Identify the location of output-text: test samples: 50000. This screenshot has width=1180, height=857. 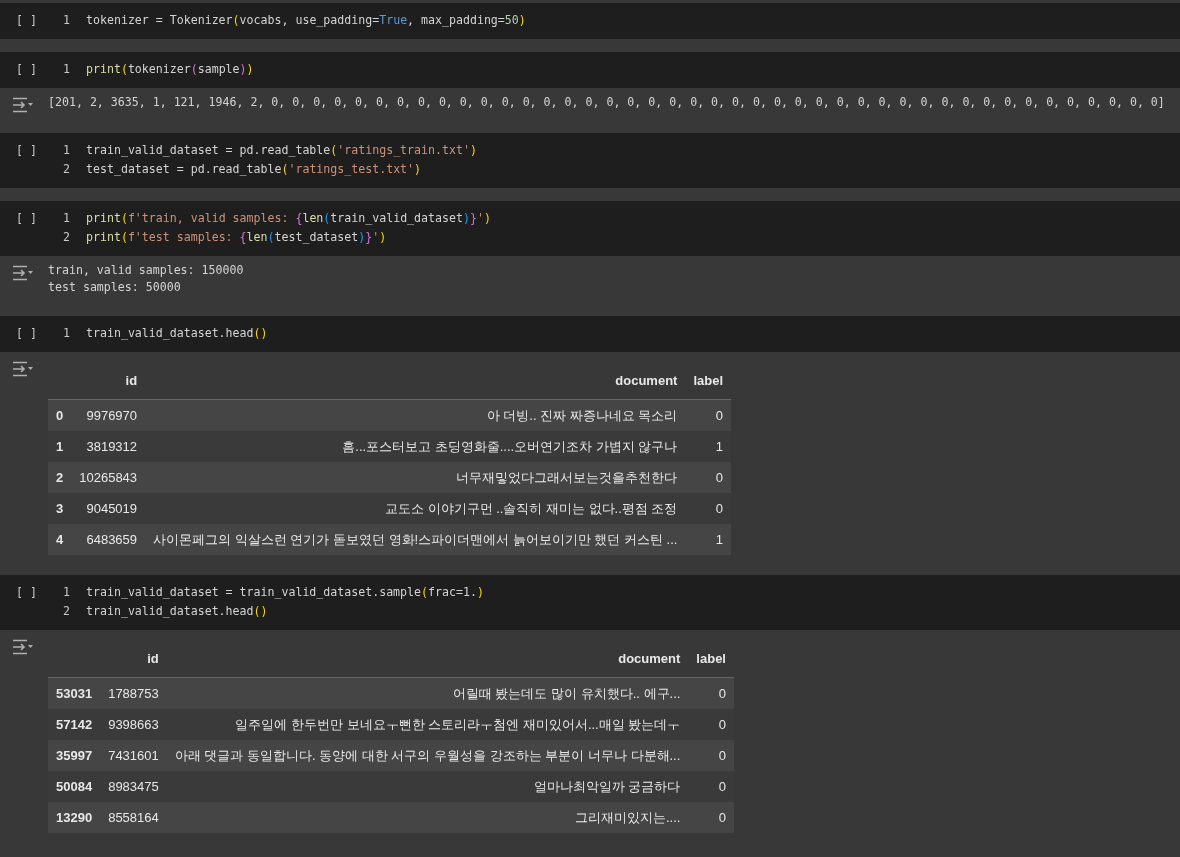
(115, 287).